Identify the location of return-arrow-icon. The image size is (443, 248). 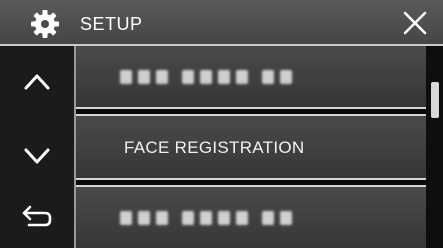
(37, 216).